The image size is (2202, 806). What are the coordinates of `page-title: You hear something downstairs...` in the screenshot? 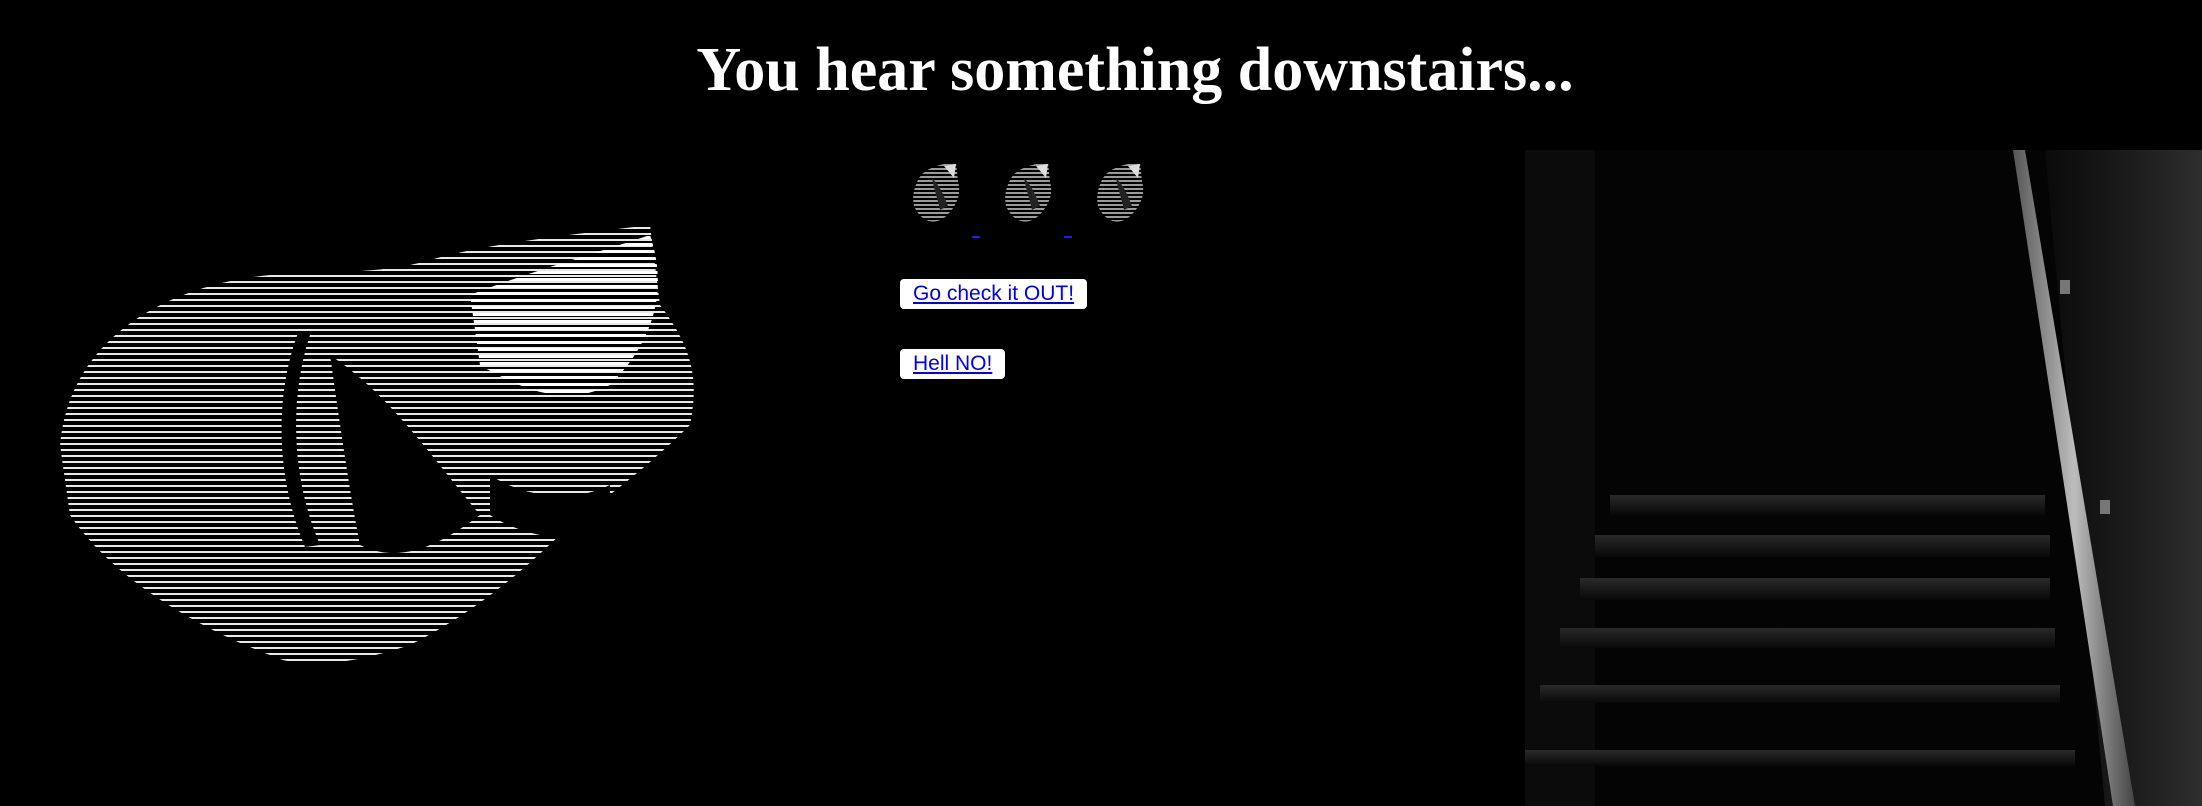 It's located at (1135, 70).